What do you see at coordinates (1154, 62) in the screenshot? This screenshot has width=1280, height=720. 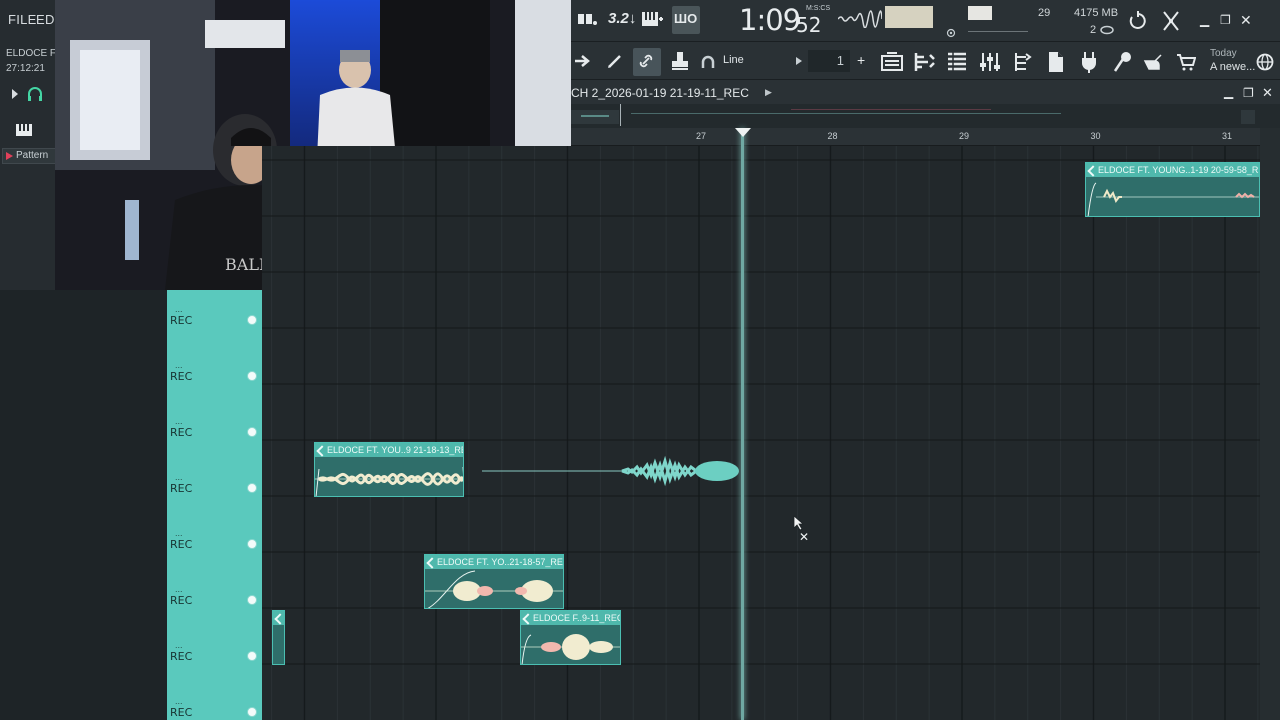 I see `touch-hand-icon` at bounding box center [1154, 62].